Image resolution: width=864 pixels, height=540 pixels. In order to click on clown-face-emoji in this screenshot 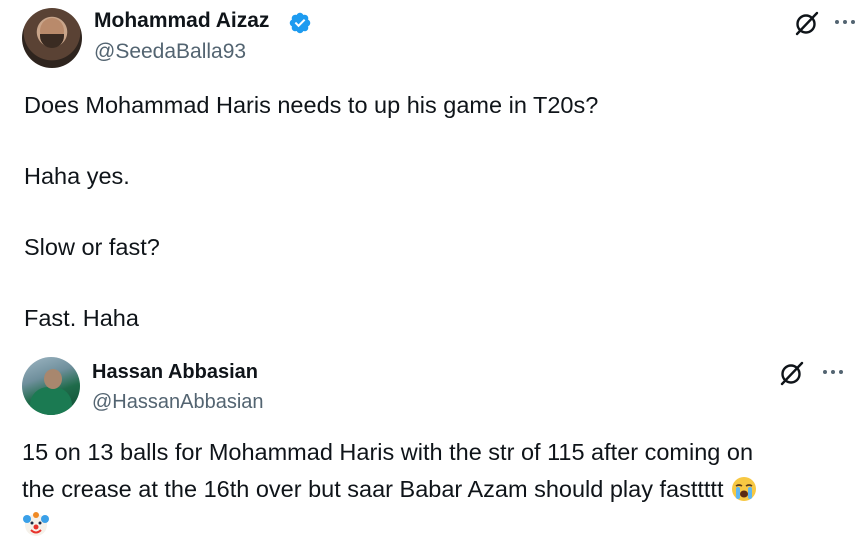, I will do `click(36, 524)`.